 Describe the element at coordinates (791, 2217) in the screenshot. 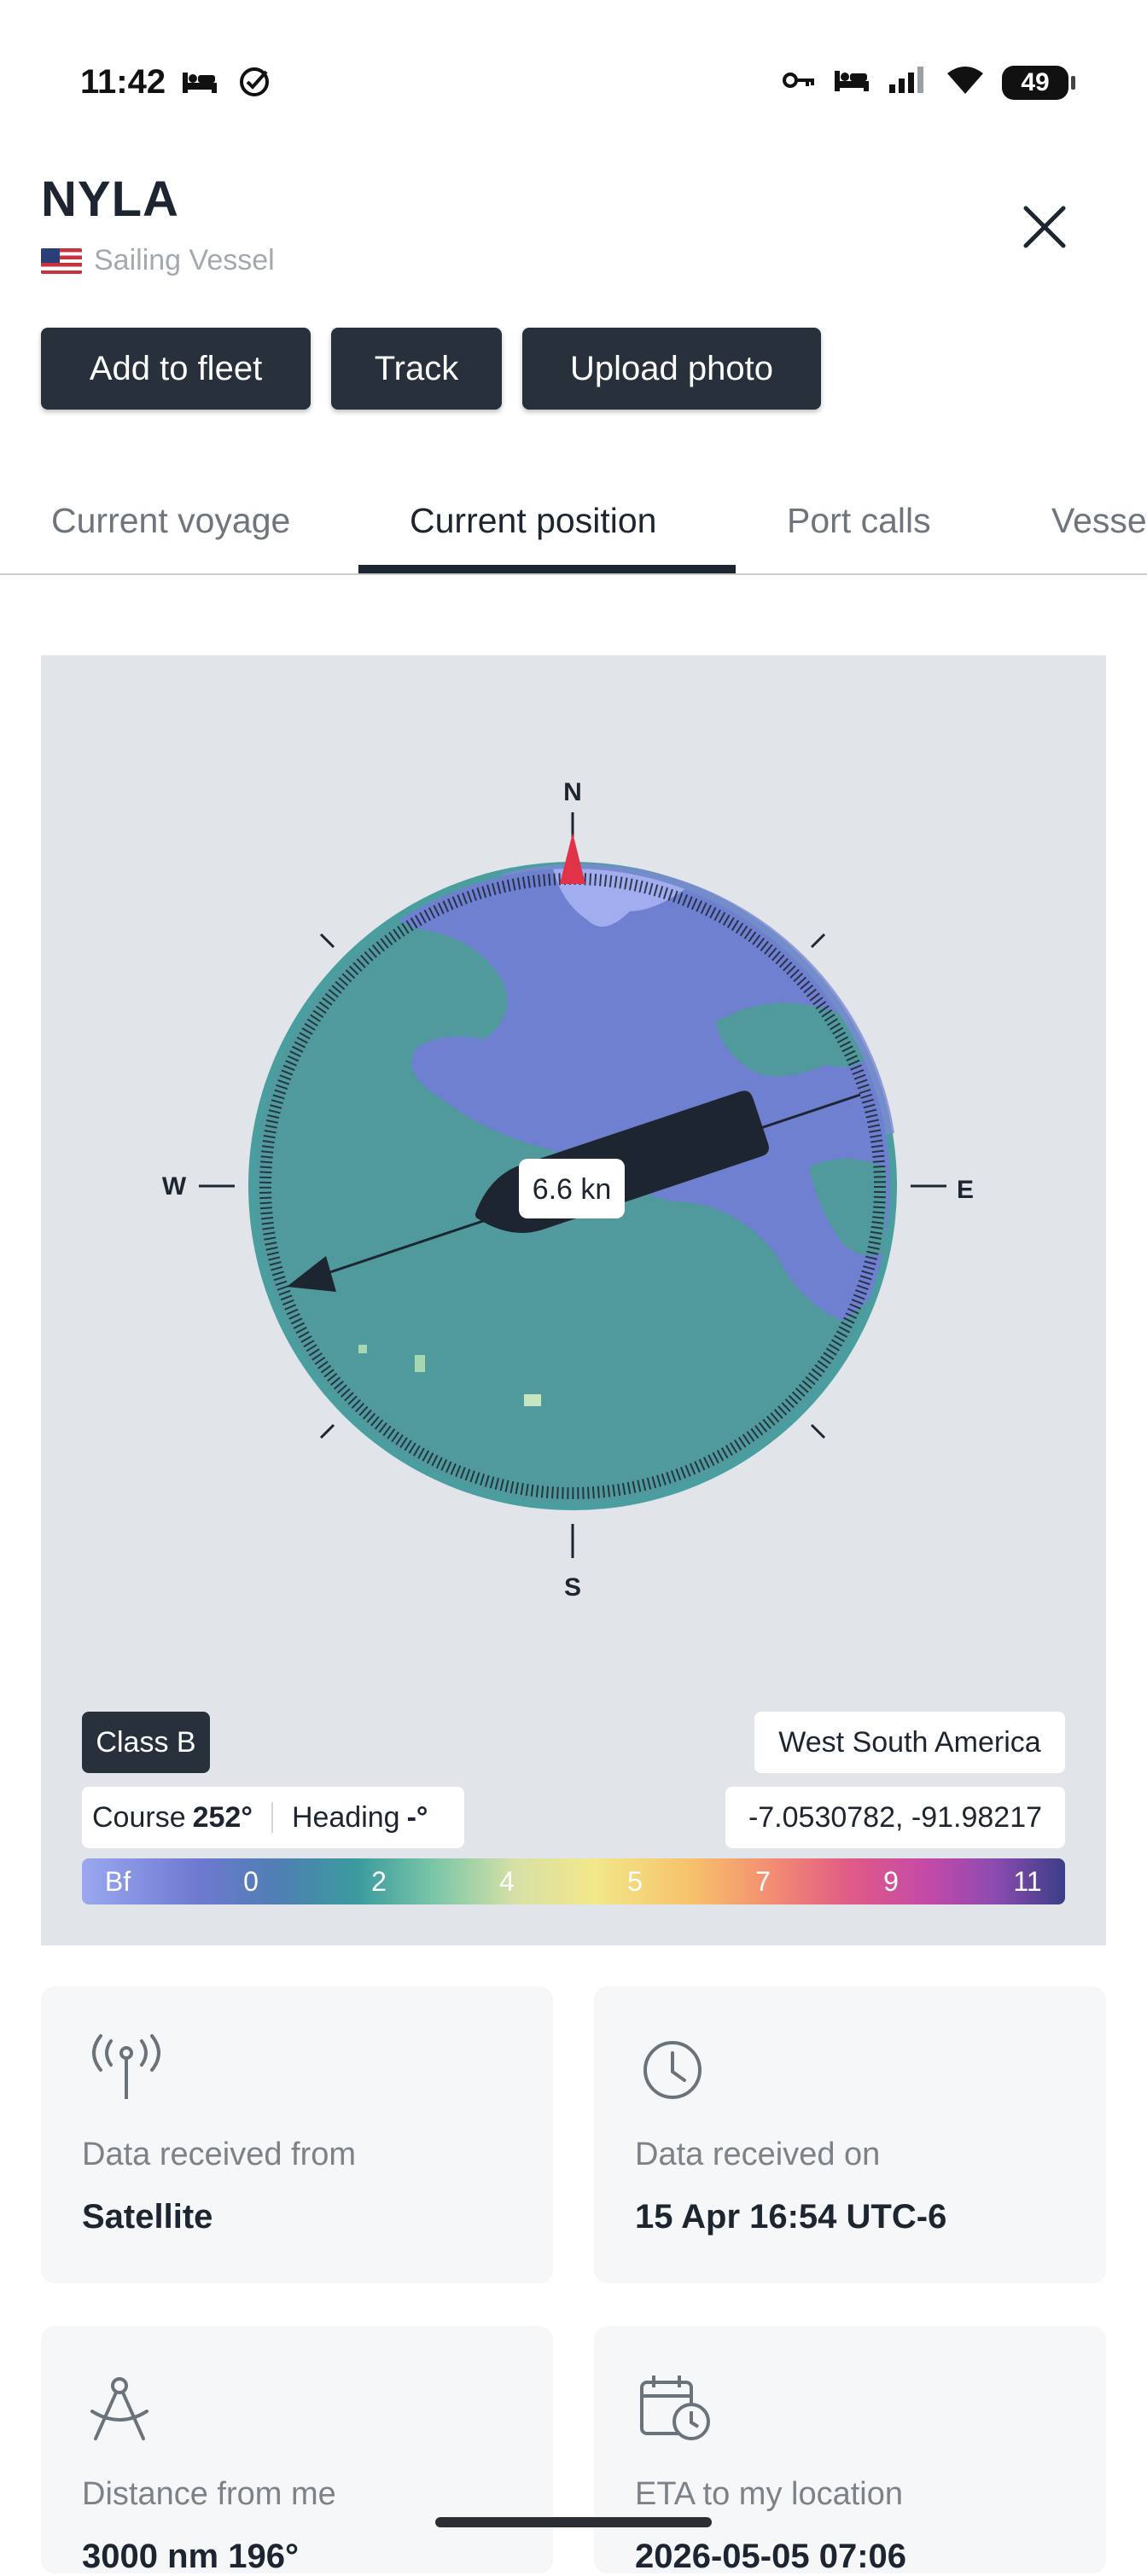

I see `card-value: 15 Apr 16:54 UTC-6` at that location.